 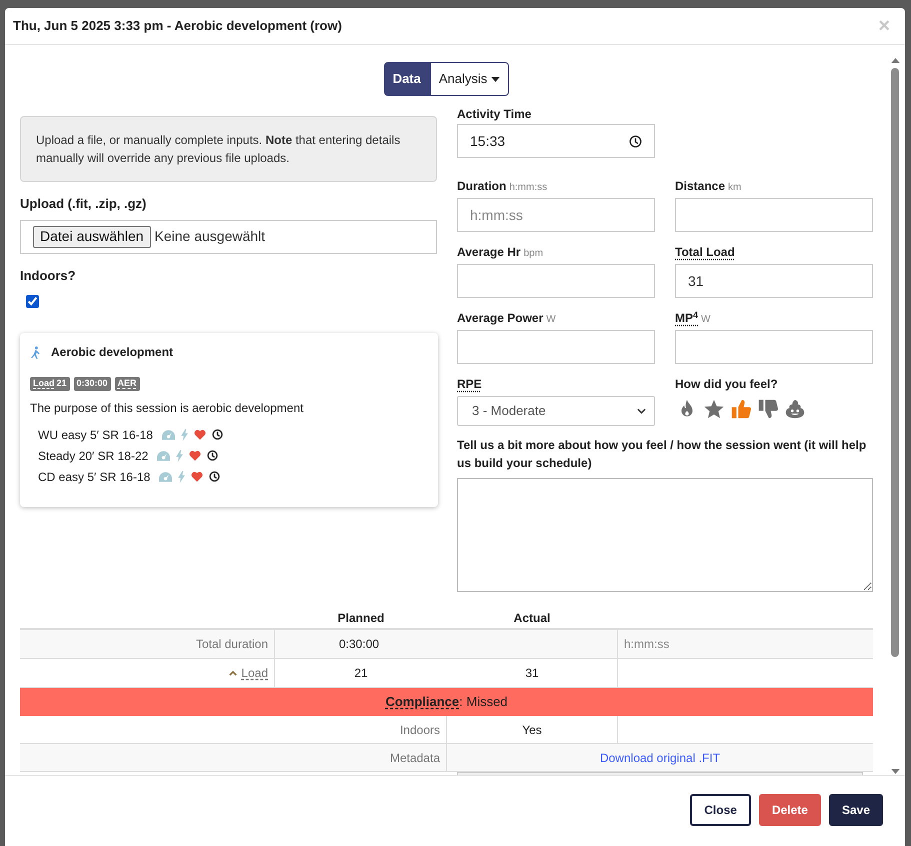 I want to click on scroll-up-icon, so click(x=895, y=60).